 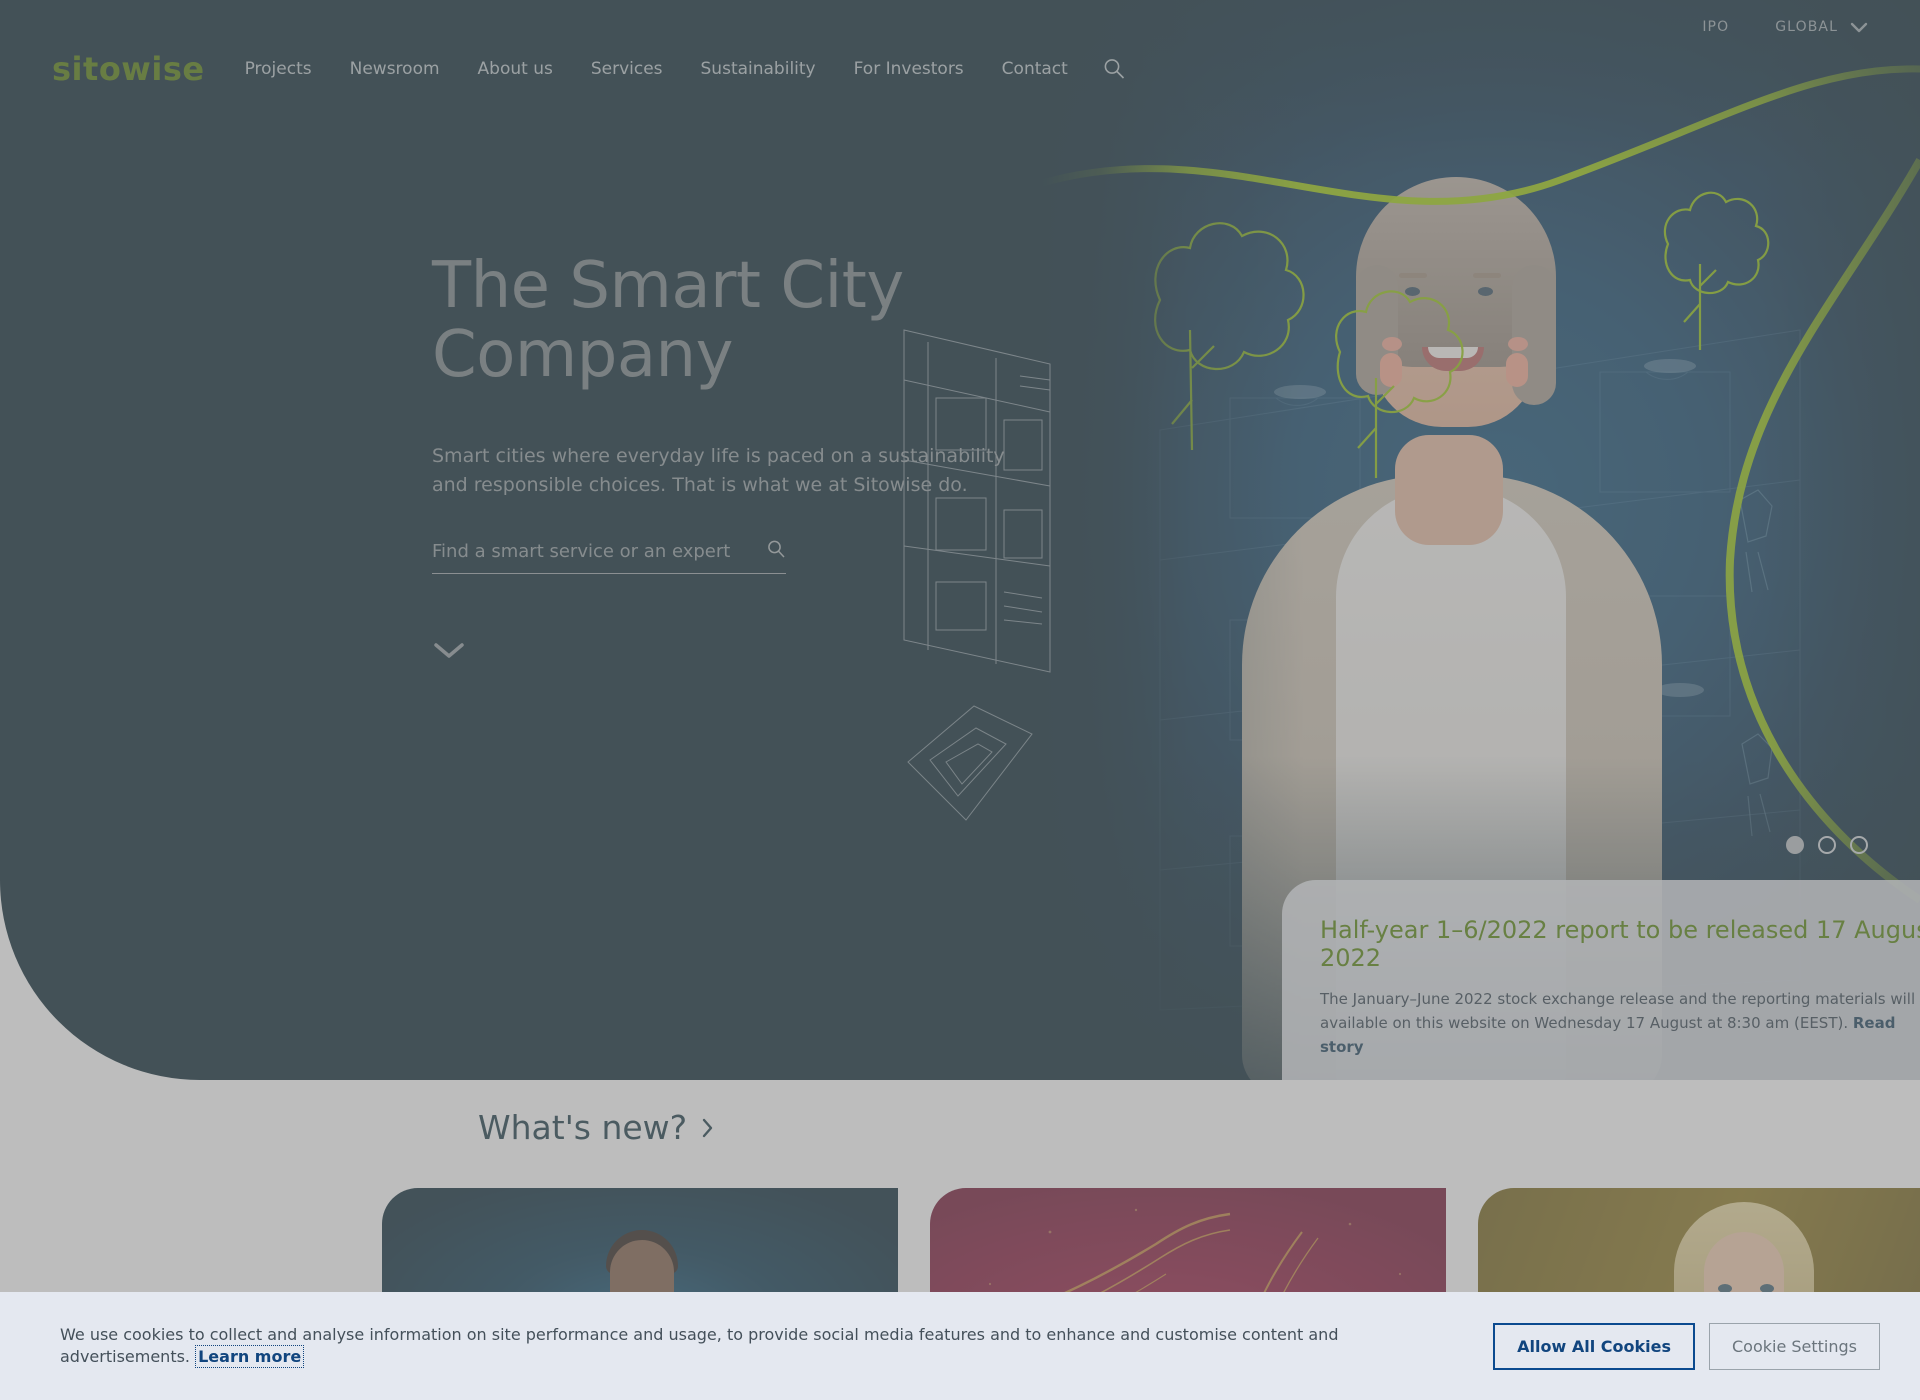 I want to click on hero-title-line-2: Company, so click(x=582, y=355).